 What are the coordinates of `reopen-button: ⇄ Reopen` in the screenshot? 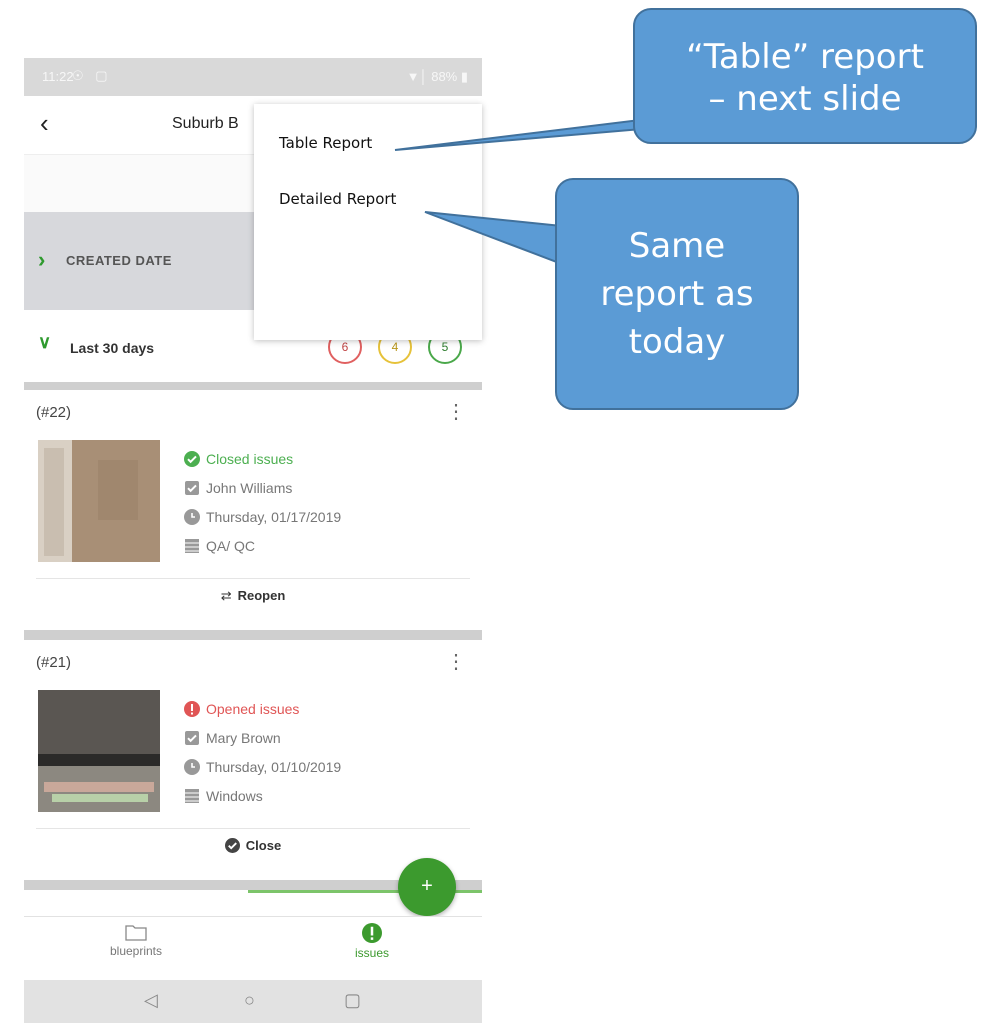 It's located at (253, 596).